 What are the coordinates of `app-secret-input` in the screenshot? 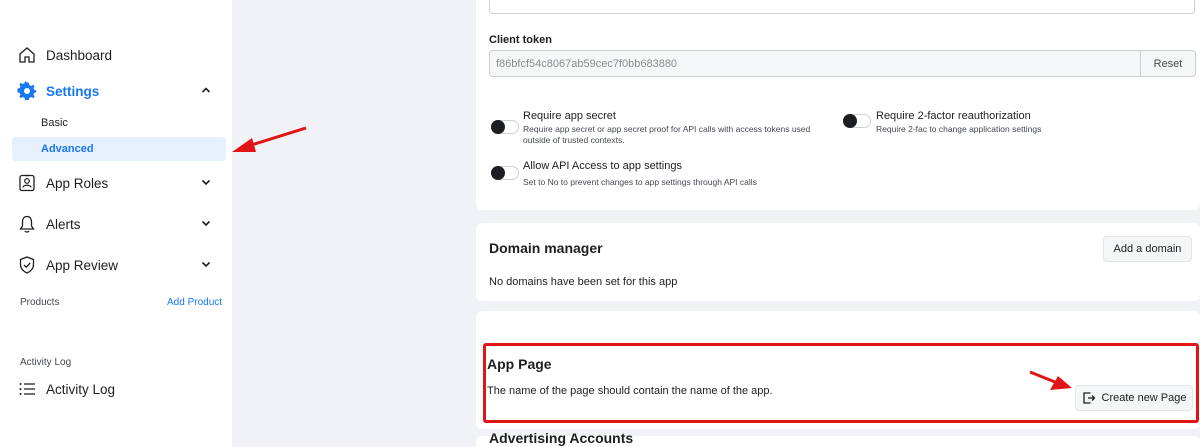 It's located at (842, 7).